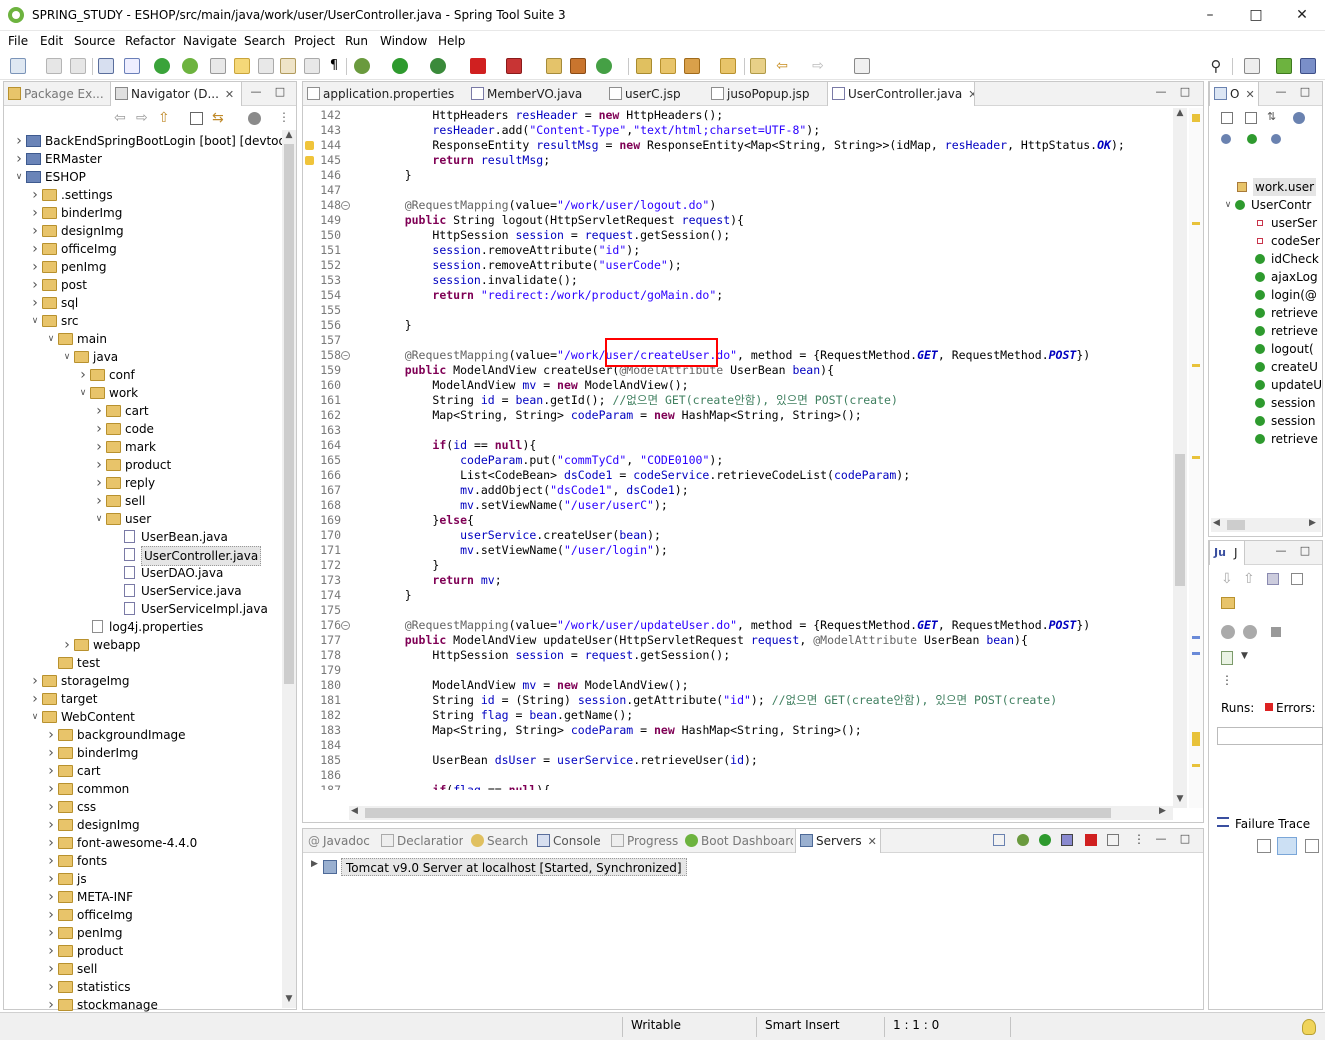 The width and height of the screenshot is (1325, 1040). I want to click on stop-junit-icon, so click(1276, 632).